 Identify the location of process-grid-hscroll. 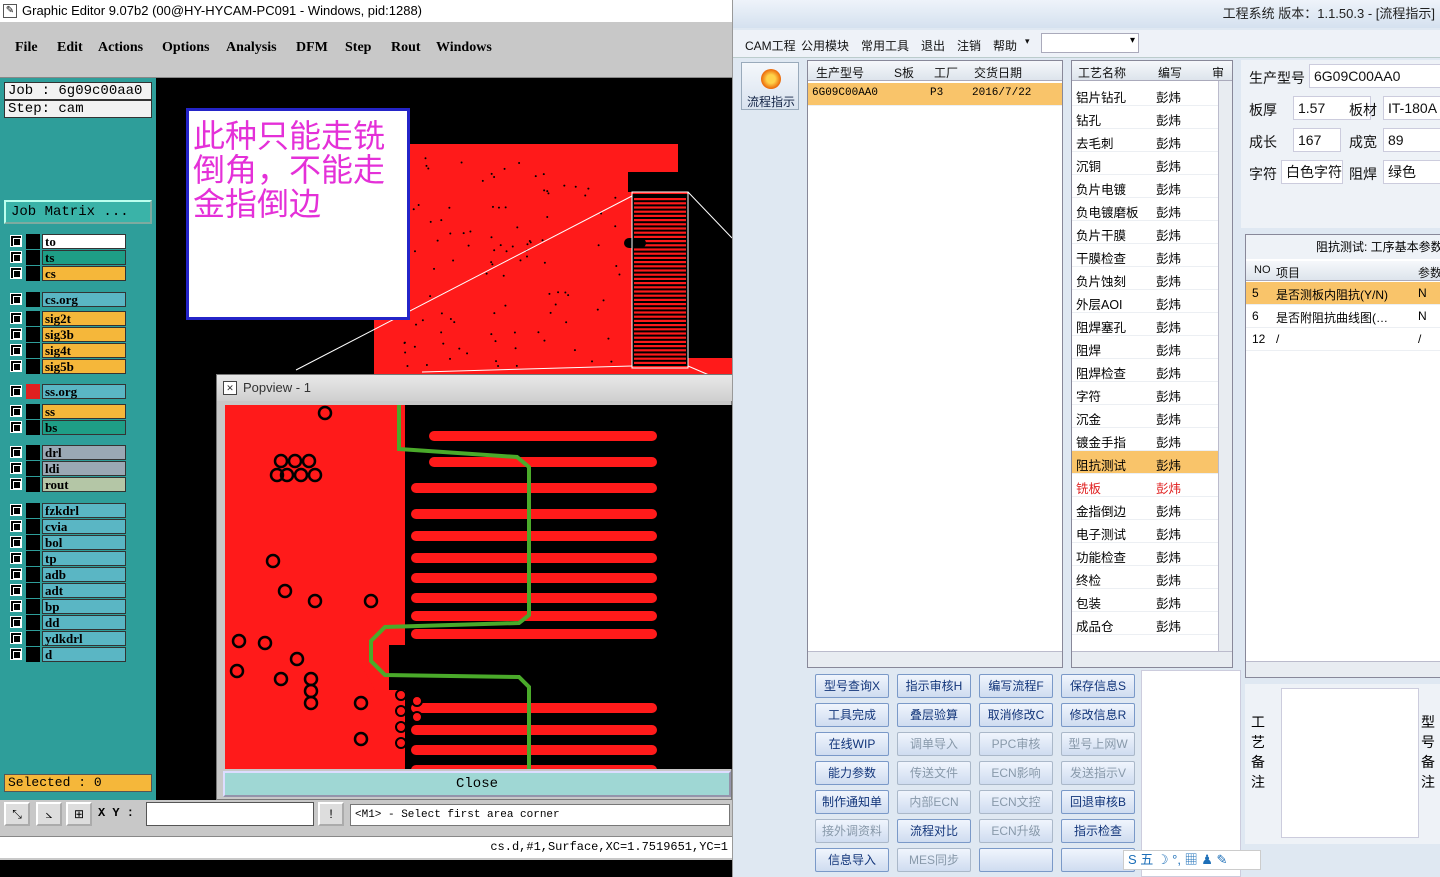
(1152, 659).